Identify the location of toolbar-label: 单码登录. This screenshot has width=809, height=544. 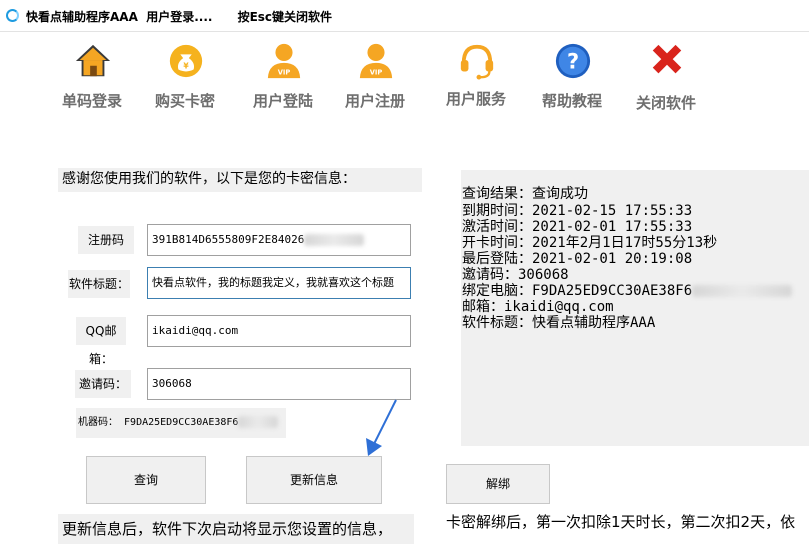
(91, 101).